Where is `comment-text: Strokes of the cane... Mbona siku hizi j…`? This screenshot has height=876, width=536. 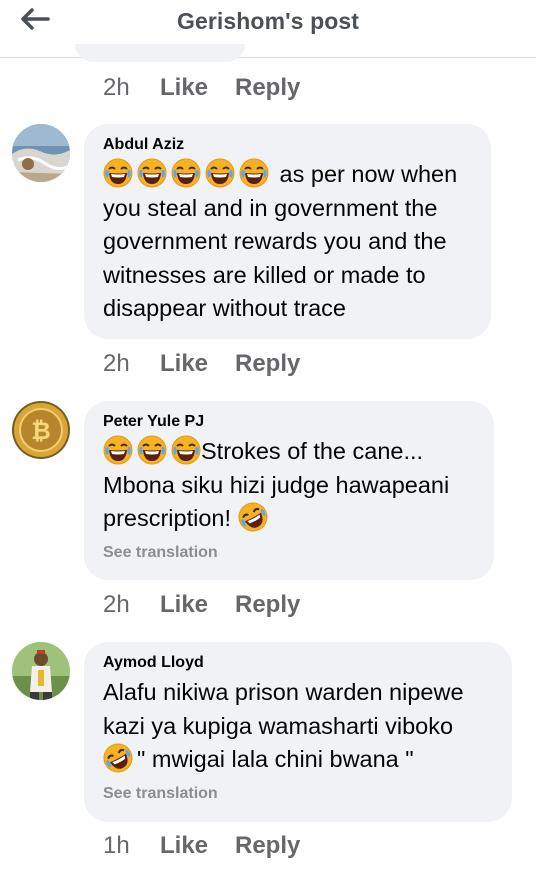
comment-text: Strokes of the cane... Mbona siku hizi j… is located at coordinates (289, 485).